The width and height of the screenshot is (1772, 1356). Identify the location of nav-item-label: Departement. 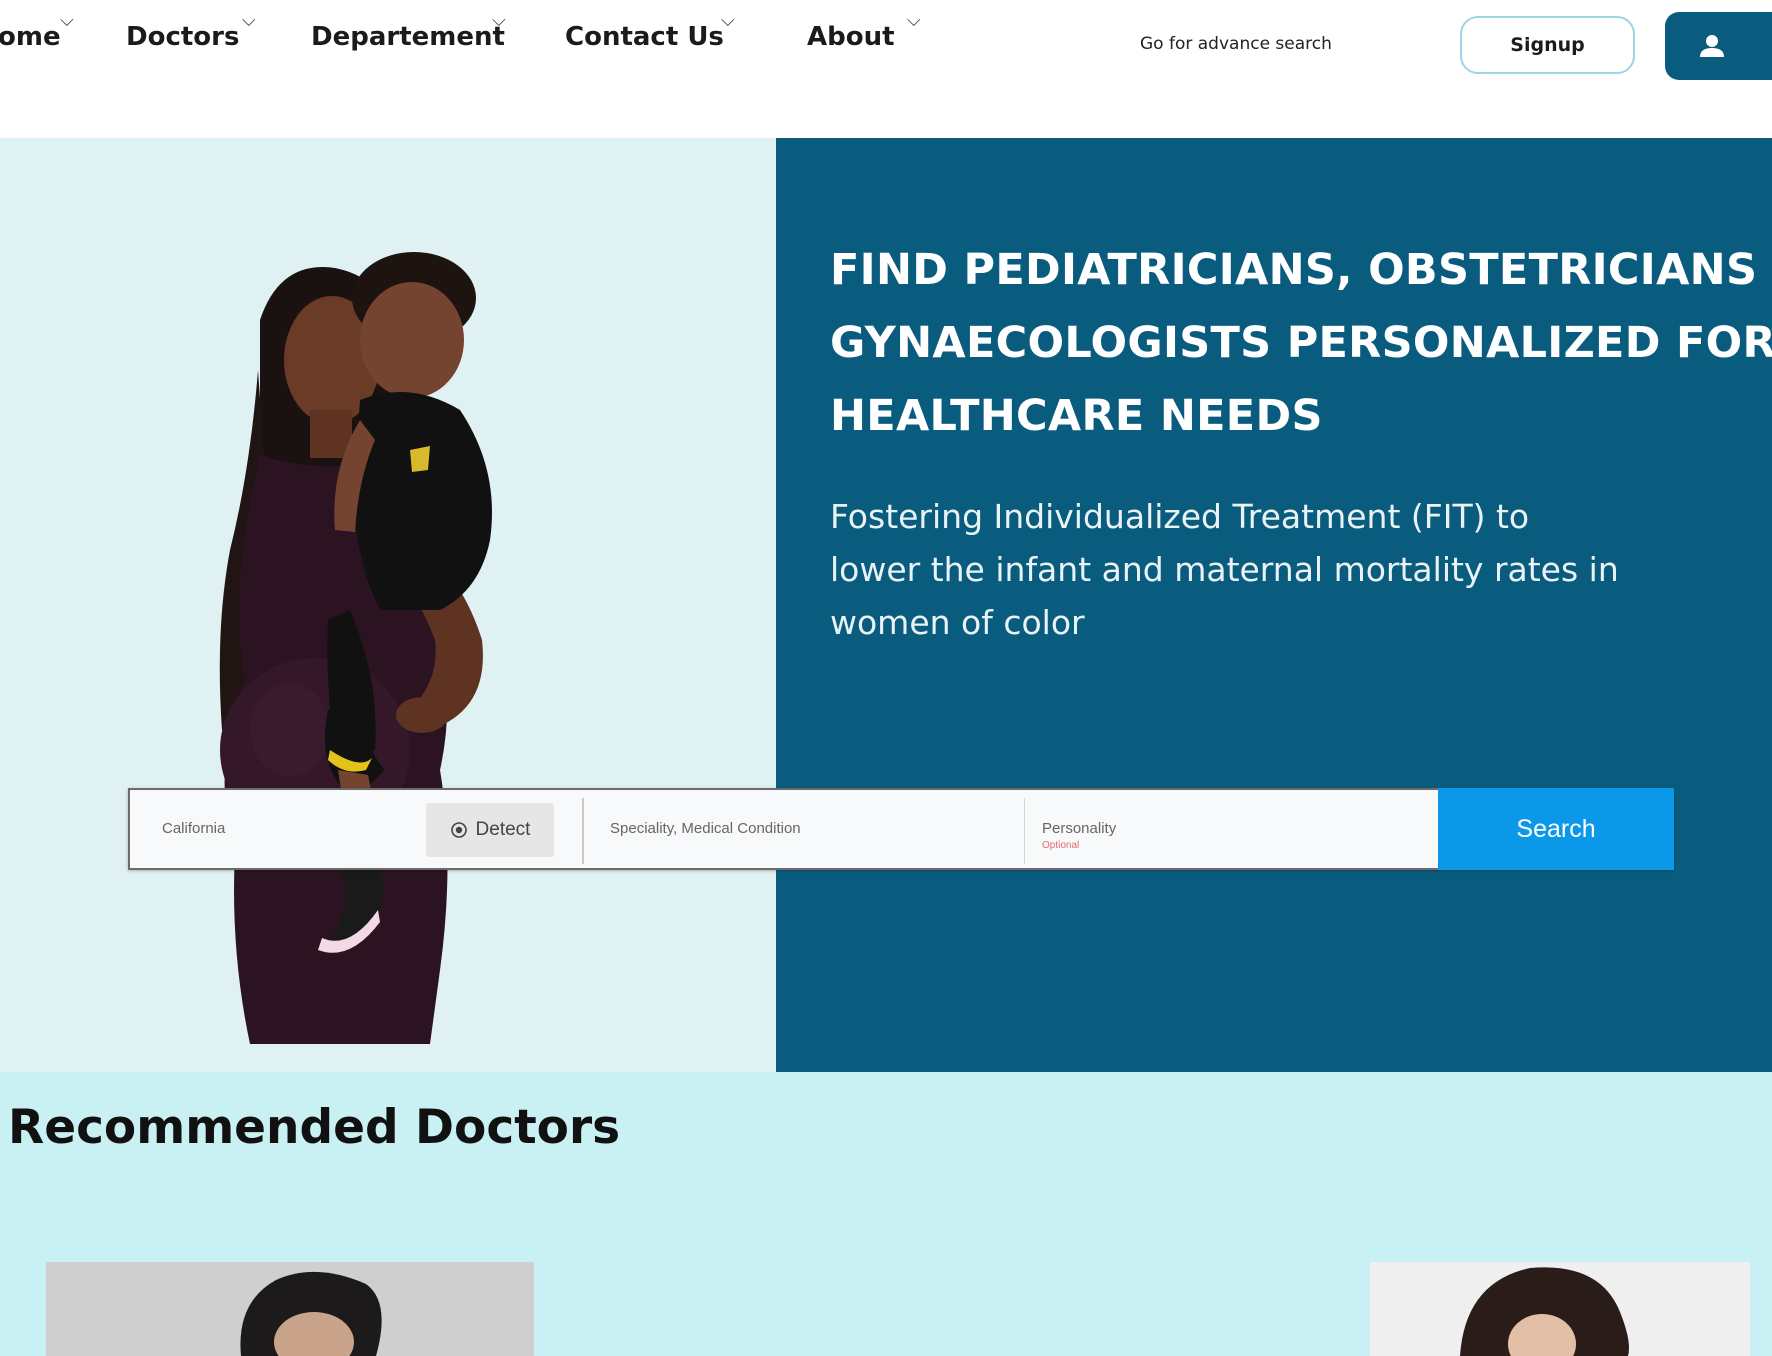
(408, 37).